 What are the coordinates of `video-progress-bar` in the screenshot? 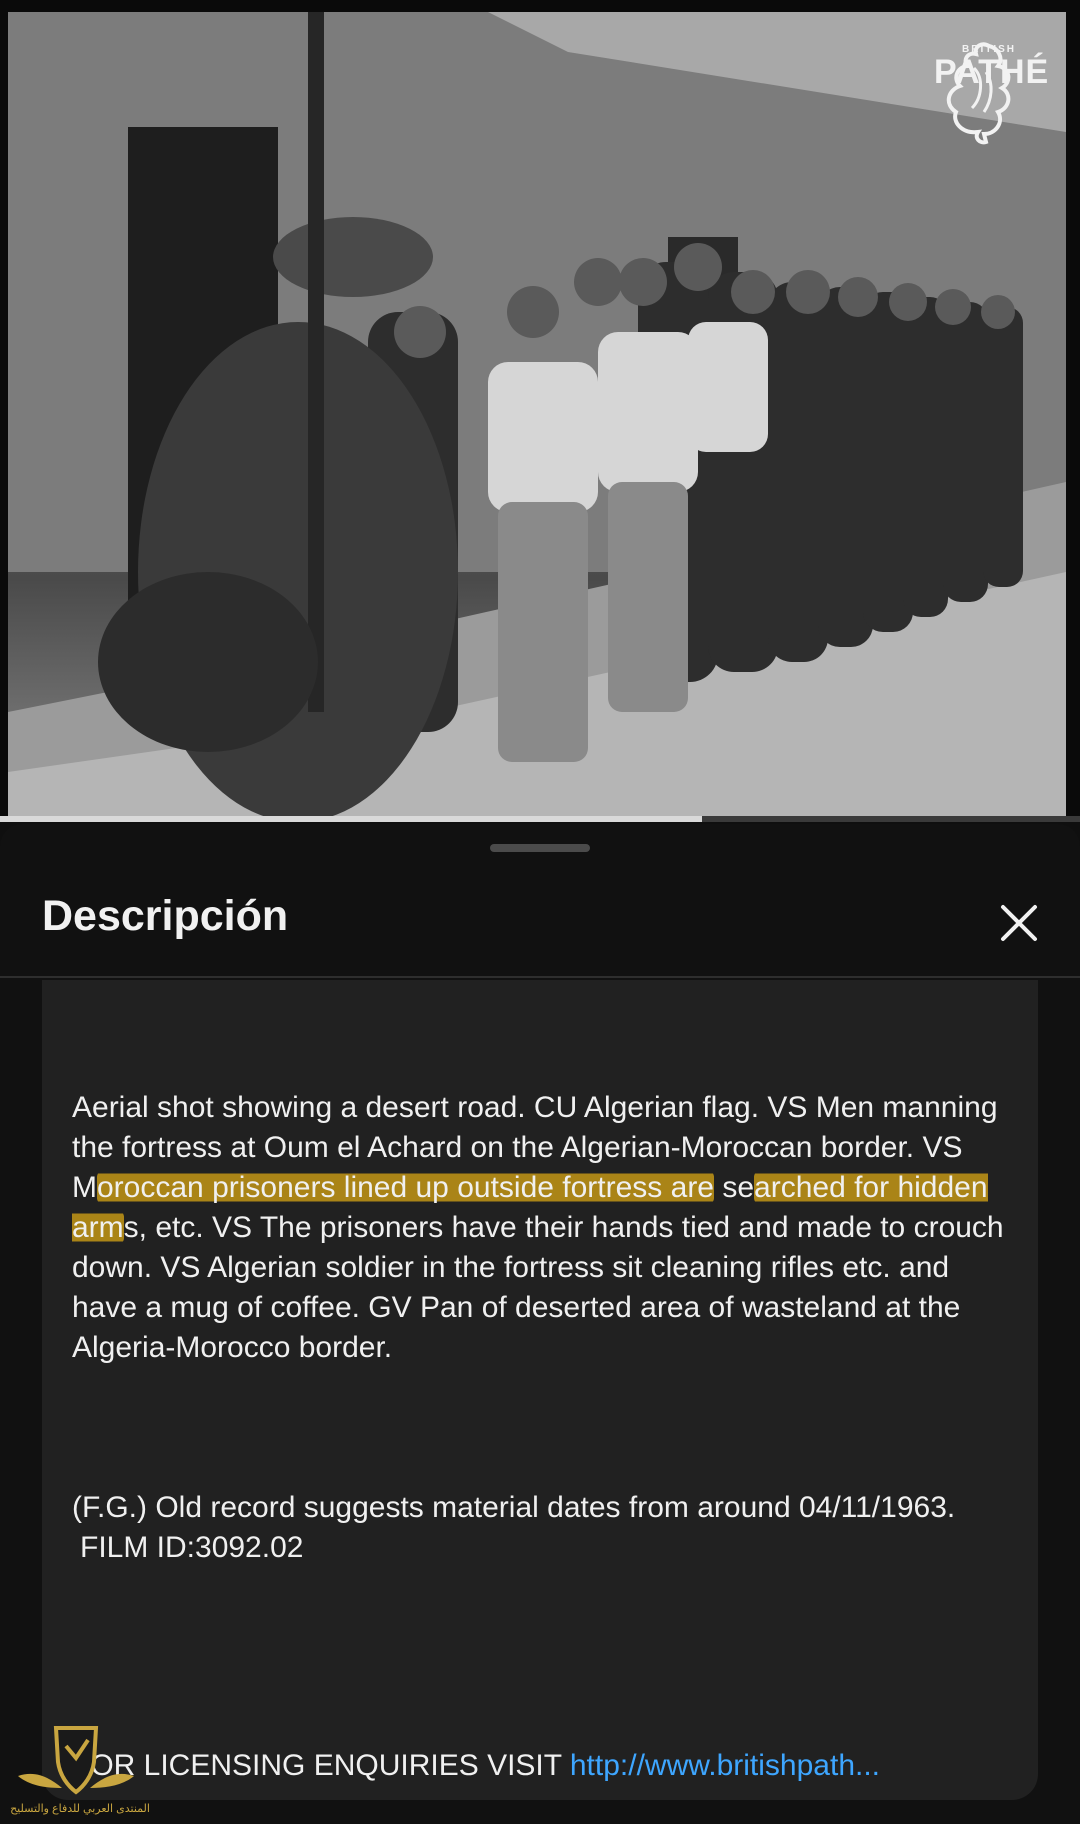 It's located at (540, 819).